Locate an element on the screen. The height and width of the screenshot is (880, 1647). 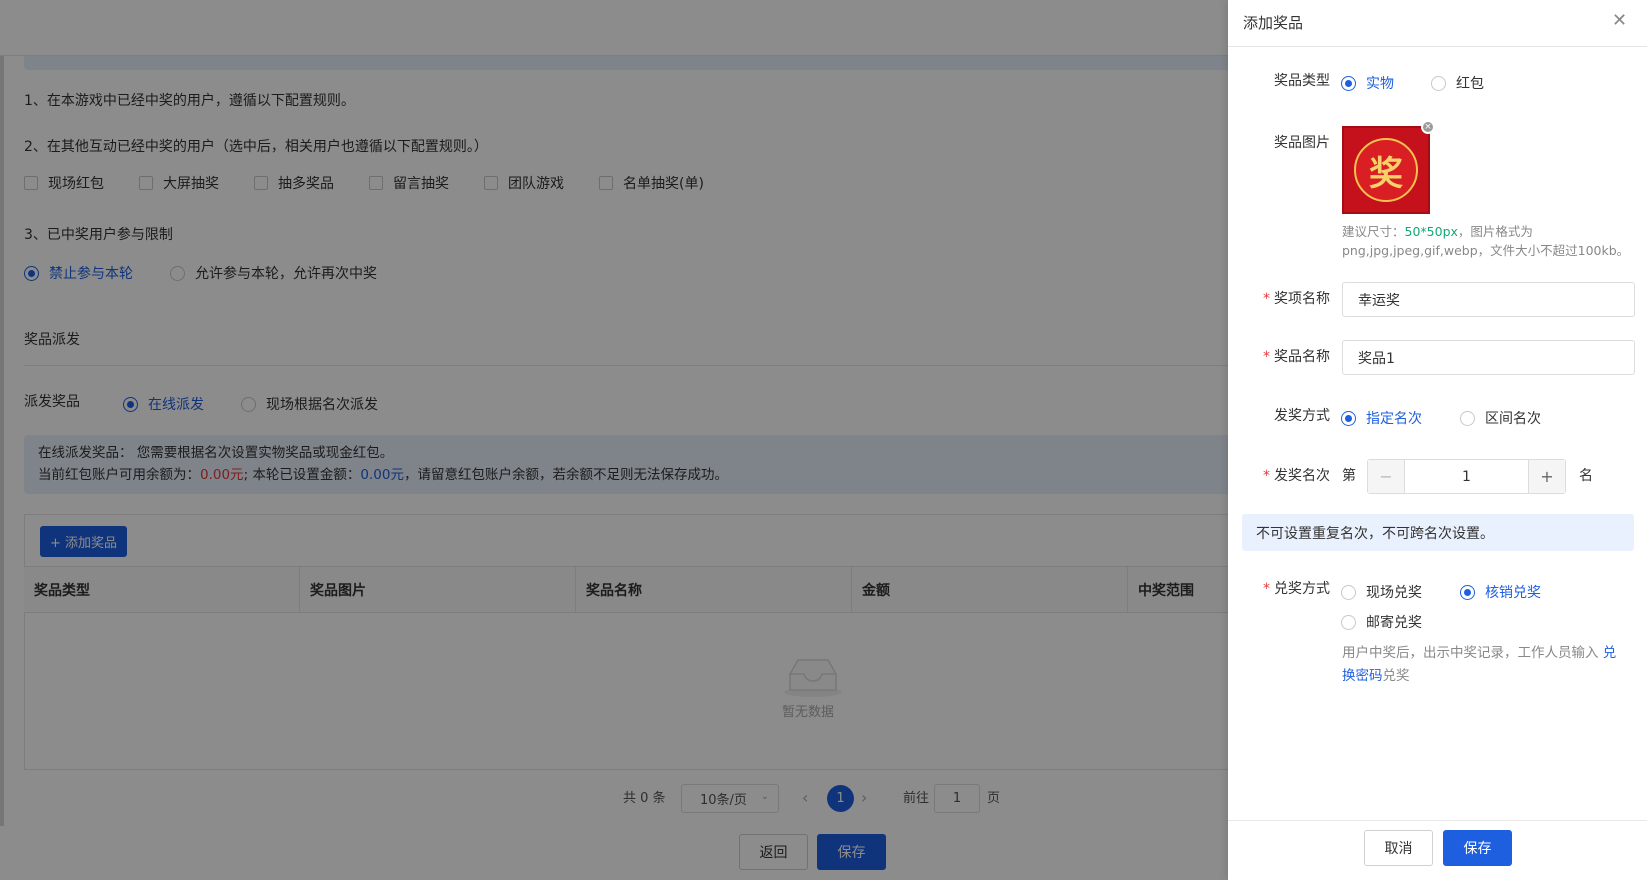
drawer-cancel-button: 取消 is located at coordinates (1398, 848).